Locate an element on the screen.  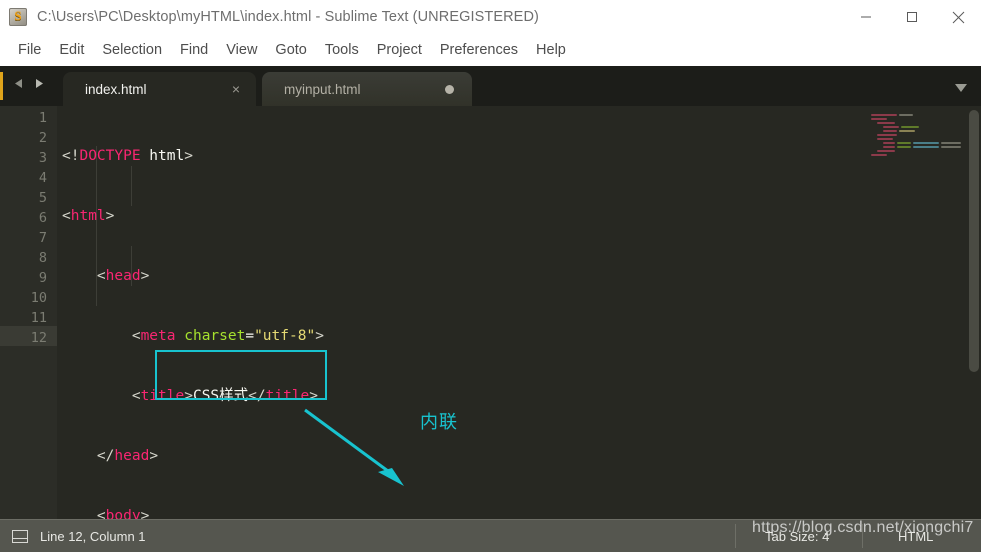
status-bar: Line 12, Column 1 Tab Size: 4 HTML is located at coordinates (490, 535).